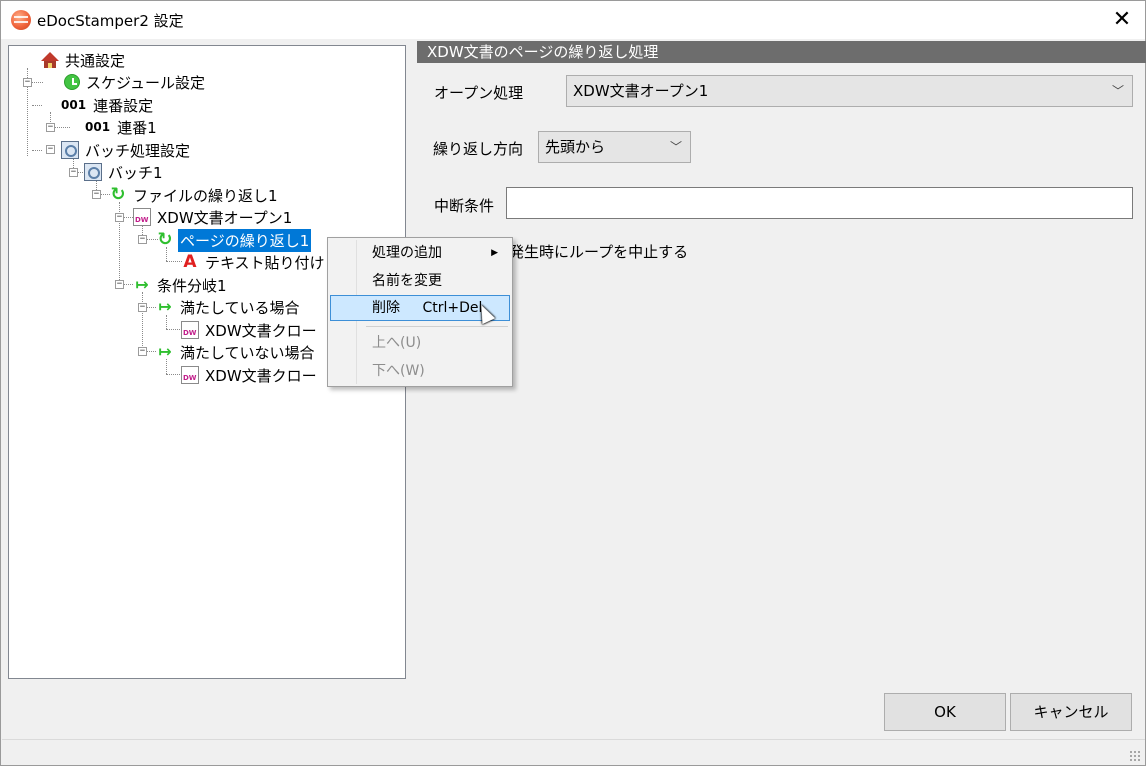 This screenshot has width=1146, height=766. I want to click on tree-item-schedule: スケジュール設定, so click(135, 82).